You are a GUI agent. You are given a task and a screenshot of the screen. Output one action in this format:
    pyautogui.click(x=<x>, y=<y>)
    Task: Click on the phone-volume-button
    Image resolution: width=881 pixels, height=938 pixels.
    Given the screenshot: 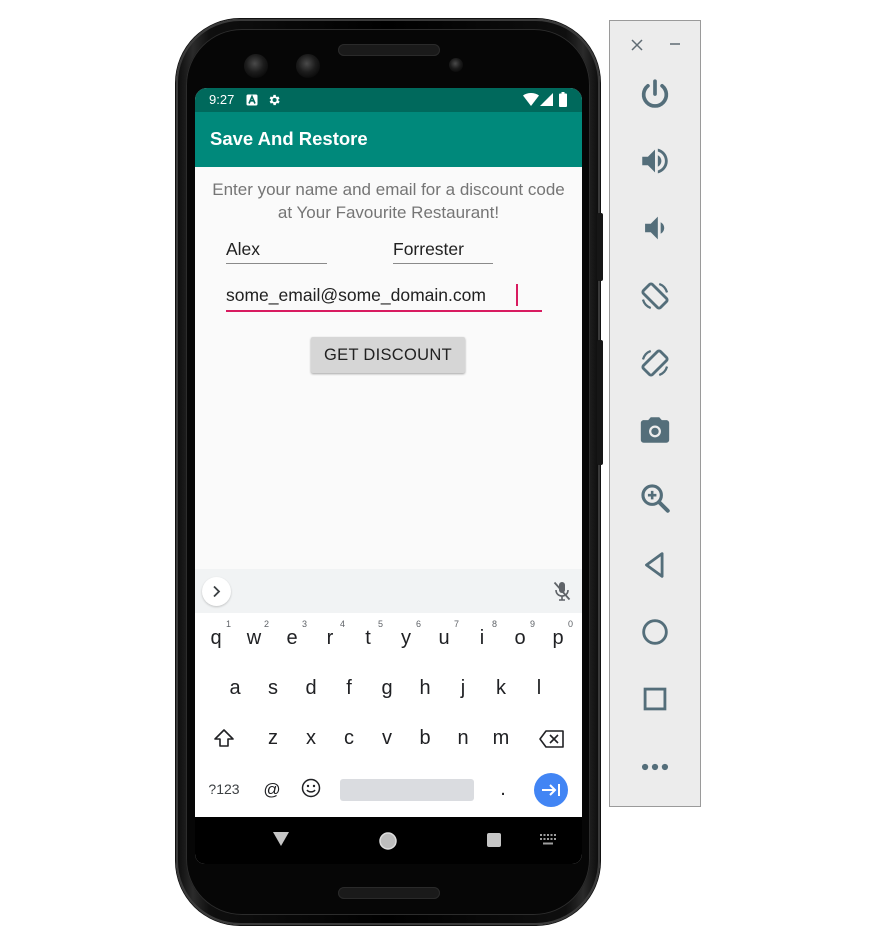 What is the action you would take?
    pyautogui.click(x=600, y=402)
    